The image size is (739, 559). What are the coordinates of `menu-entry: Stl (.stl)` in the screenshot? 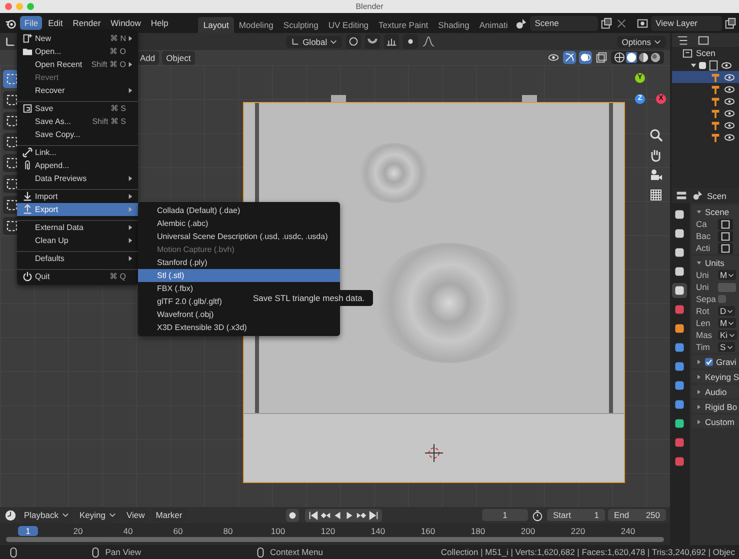 It's located at (239, 275).